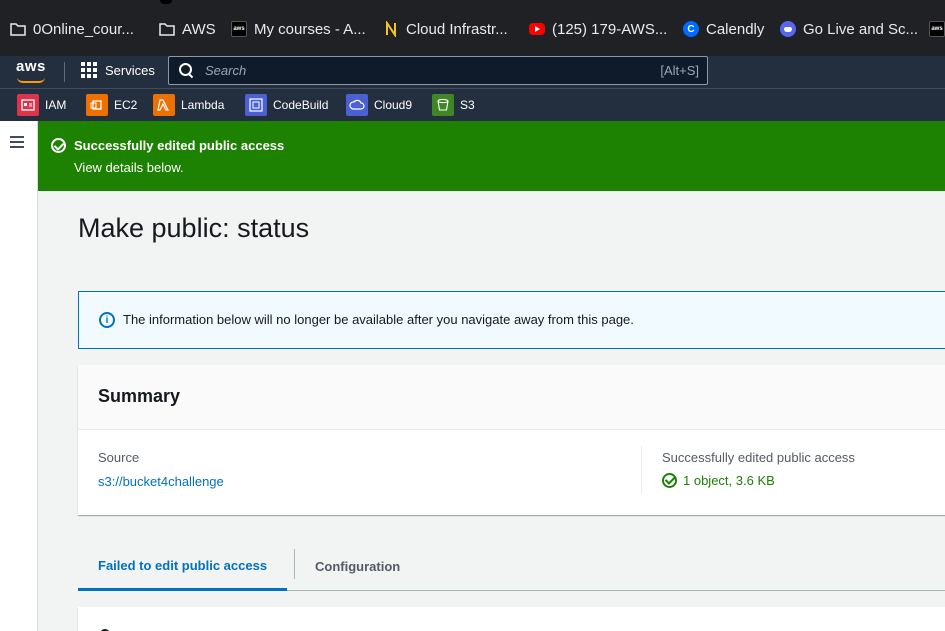 The height and width of the screenshot is (631, 945). What do you see at coordinates (679, 70) in the screenshot?
I see `search-shortcut: [Alt+S]` at bounding box center [679, 70].